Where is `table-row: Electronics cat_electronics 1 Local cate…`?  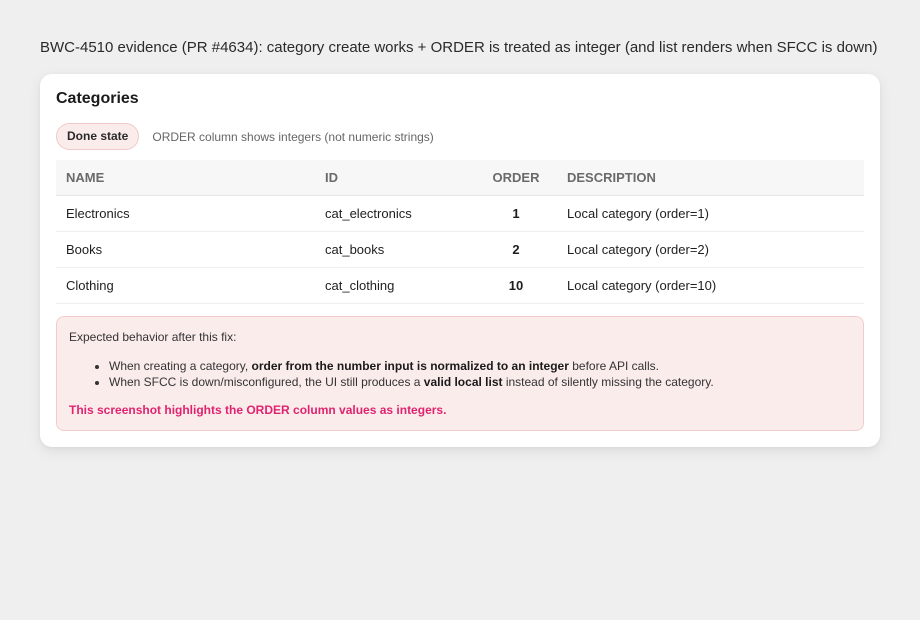 table-row: Electronics cat_electronics 1 Local cate… is located at coordinates (460, 213).